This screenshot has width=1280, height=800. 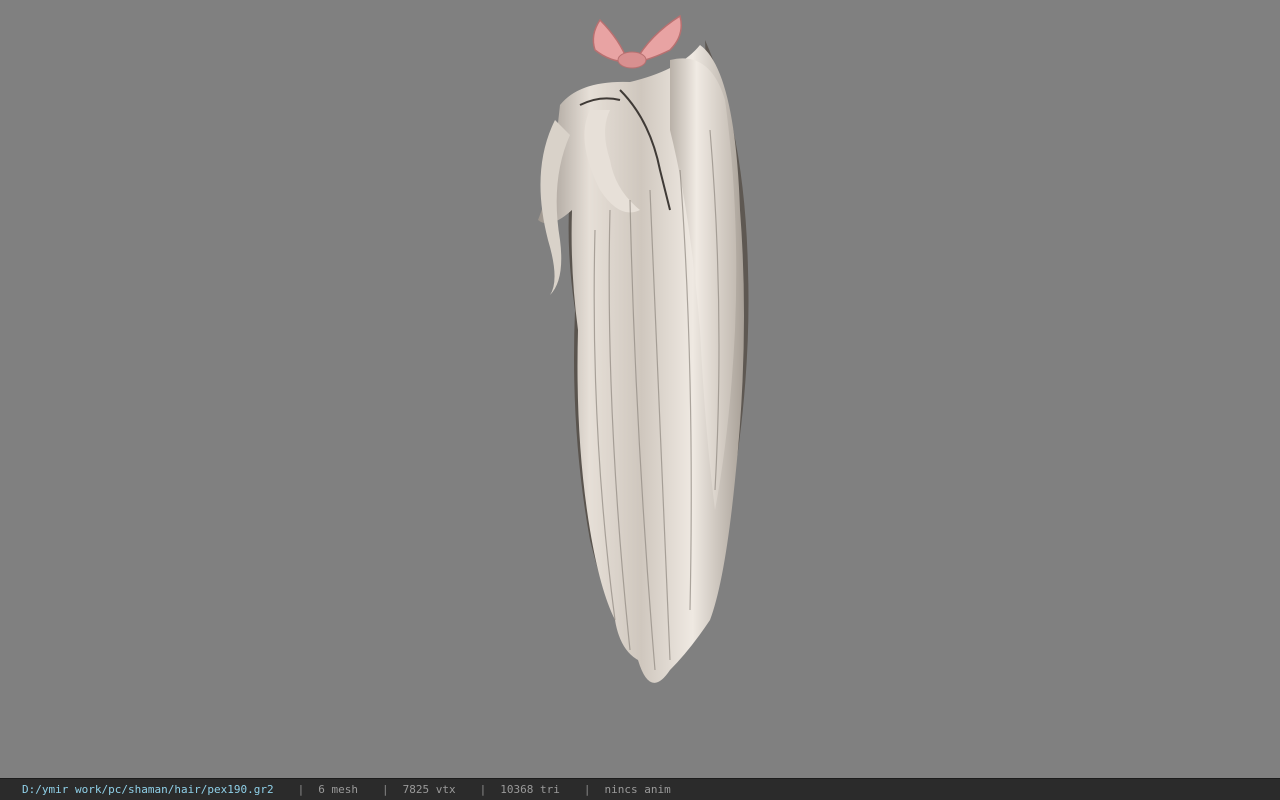 I want to click on mesh-count: 6 mesh, so click(x=338, y=789).